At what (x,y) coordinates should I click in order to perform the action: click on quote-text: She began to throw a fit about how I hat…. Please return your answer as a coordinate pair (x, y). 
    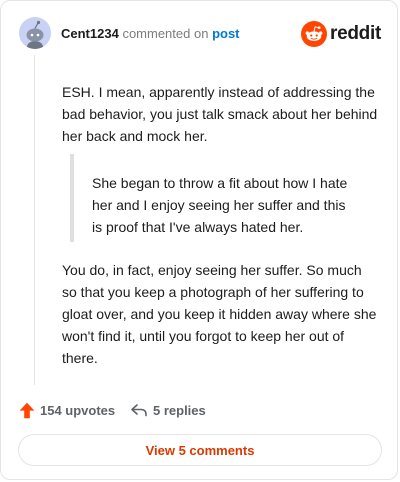
    Looking at the image, I should click on (220, 205).